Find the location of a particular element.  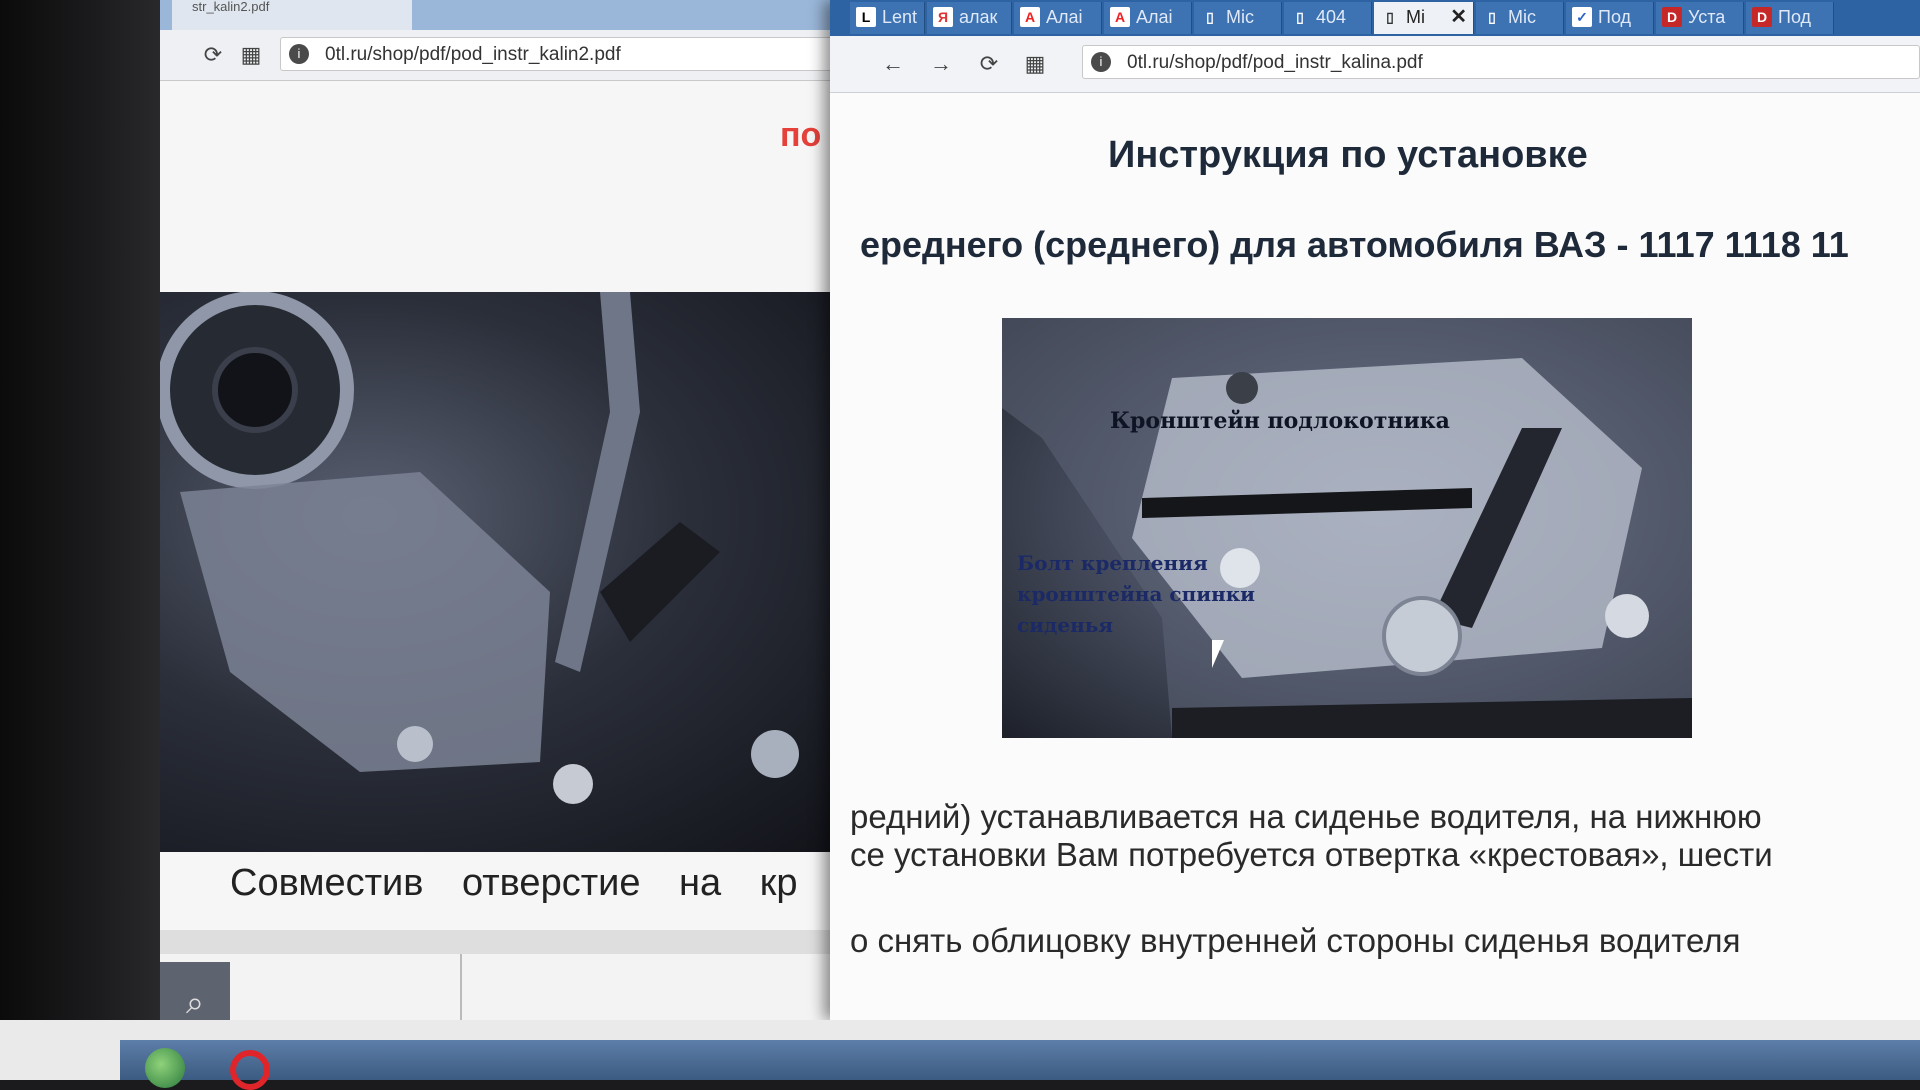

tab-label: алак is located at coordinates (978, 17).